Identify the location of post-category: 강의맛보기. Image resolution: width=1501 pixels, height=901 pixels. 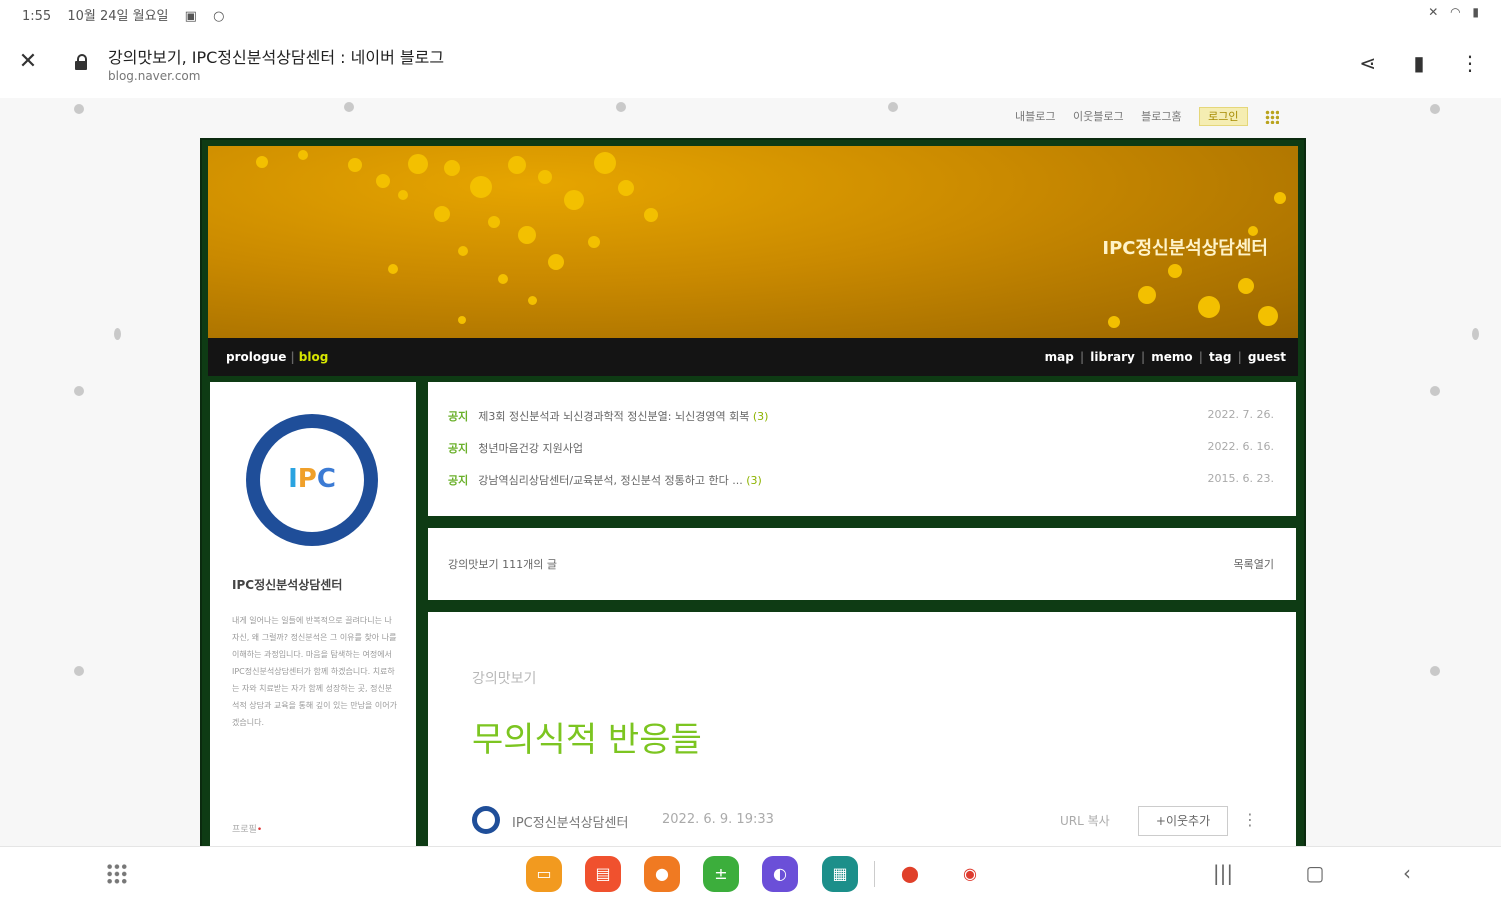
(504, 678).